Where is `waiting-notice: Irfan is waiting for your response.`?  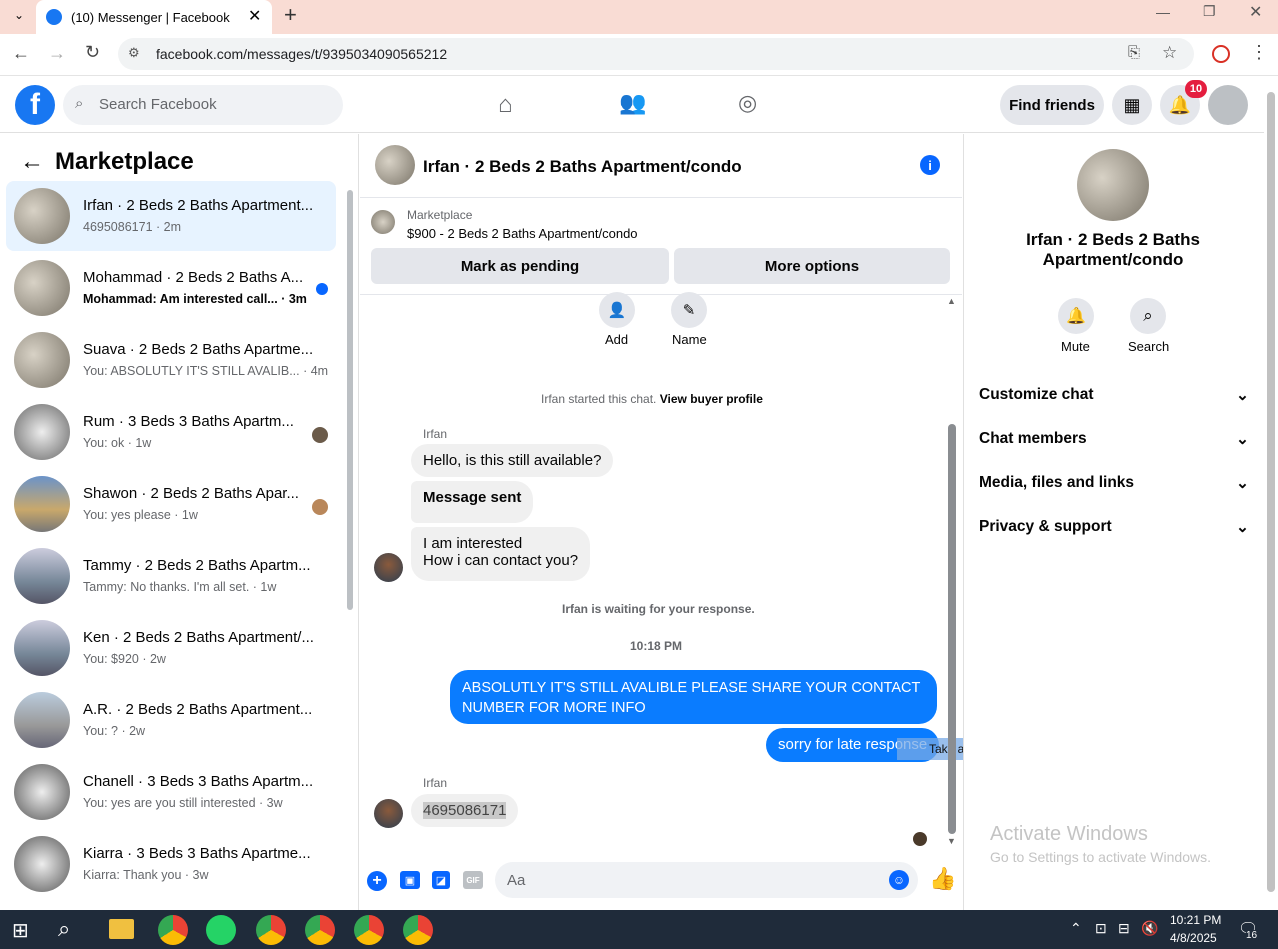
waiting-notice: Irfan is waiting for your response. is located at coordinates (658, 609).